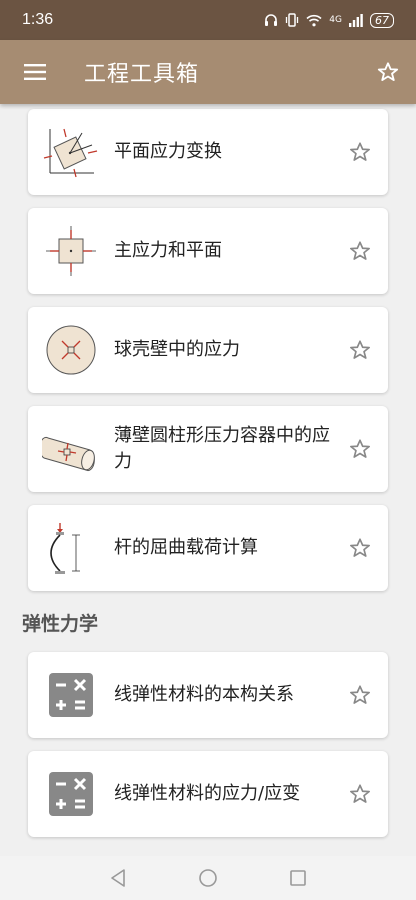 This screenshot has width=416, height=900. I want to click on wifi-icon, so click(314, 20).